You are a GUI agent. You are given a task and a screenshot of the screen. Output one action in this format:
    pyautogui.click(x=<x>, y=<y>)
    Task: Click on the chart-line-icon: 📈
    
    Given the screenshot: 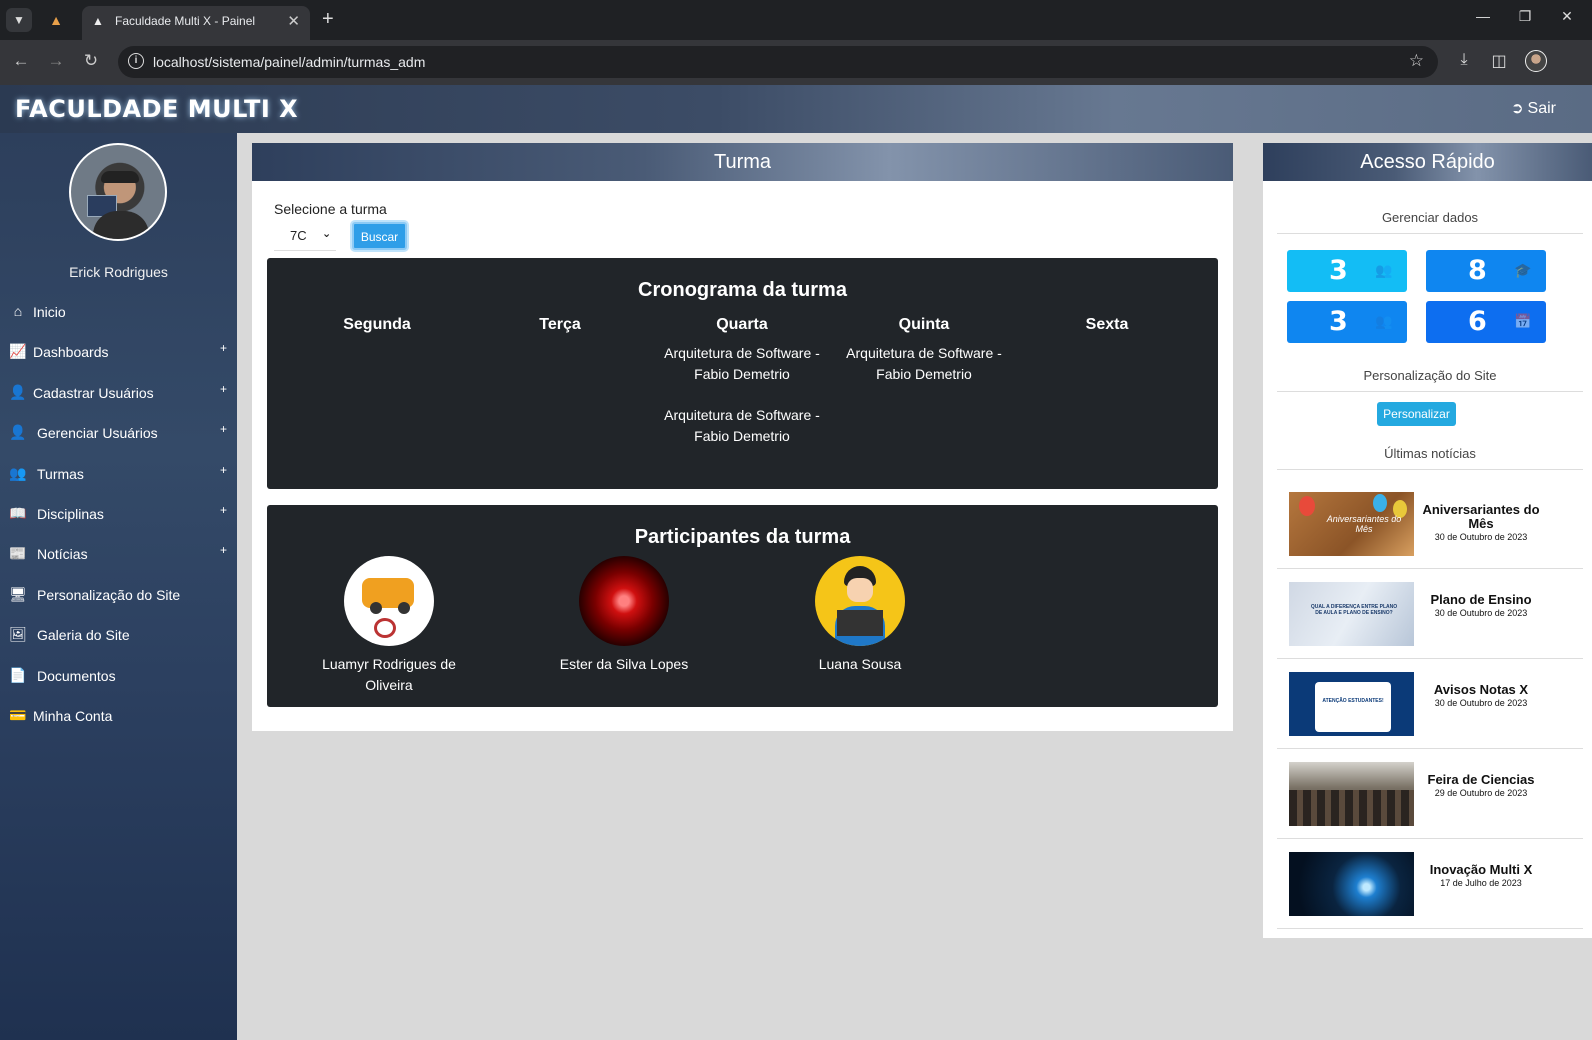 What is the action you would take?
    pyautogui.click(x=18, y=351)
    